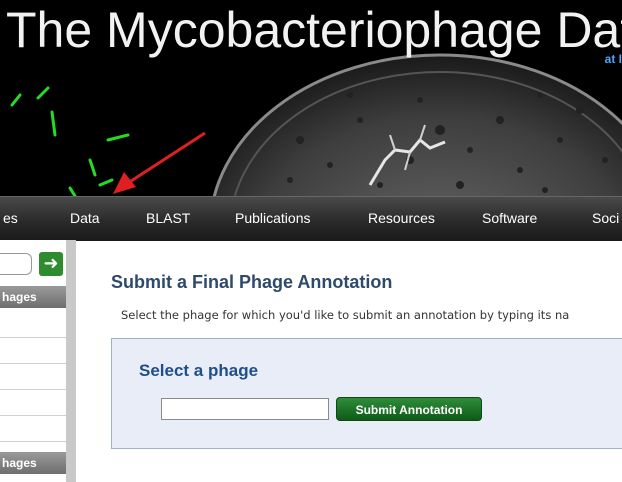  Describe the element at coordinates (85, 218) in the screenshot. I see `nav-item-data: Data` at that location.